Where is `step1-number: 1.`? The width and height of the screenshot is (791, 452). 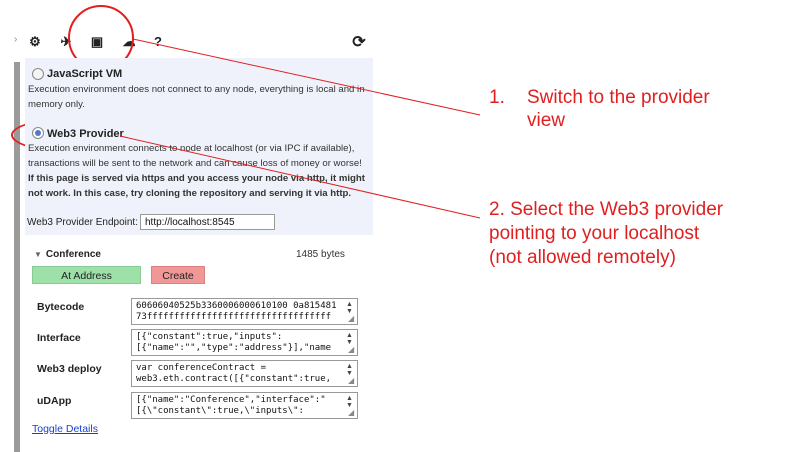 step1-number: 1. is located at coordinates (497, 97).